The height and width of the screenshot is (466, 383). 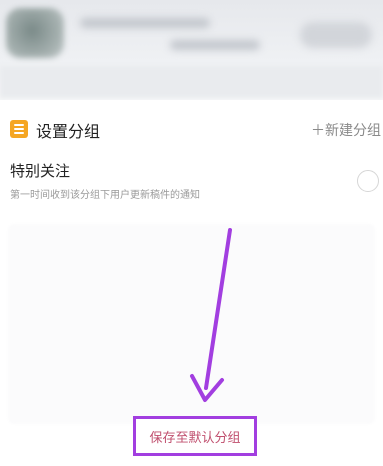 I want to click on list-icon, so click(x=19, y=129).